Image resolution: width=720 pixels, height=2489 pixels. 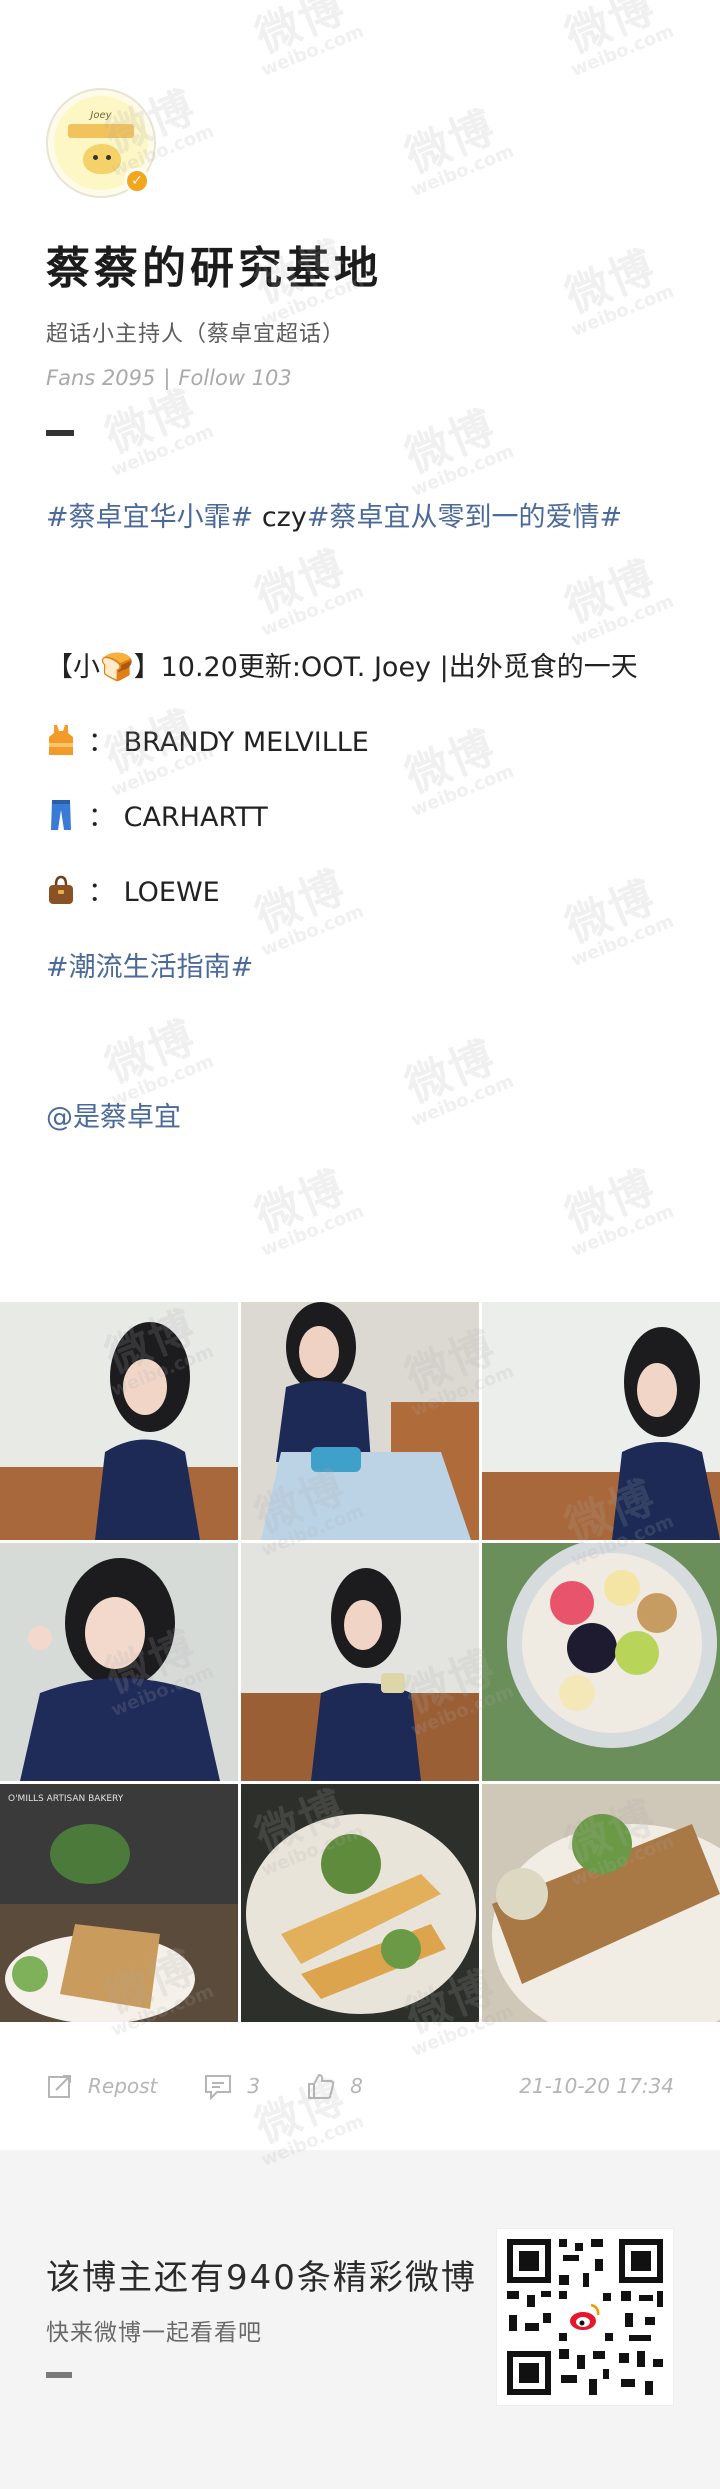 I want to click on profile-name: 蔡蔡的研究基地, so click(x=366, y=264).